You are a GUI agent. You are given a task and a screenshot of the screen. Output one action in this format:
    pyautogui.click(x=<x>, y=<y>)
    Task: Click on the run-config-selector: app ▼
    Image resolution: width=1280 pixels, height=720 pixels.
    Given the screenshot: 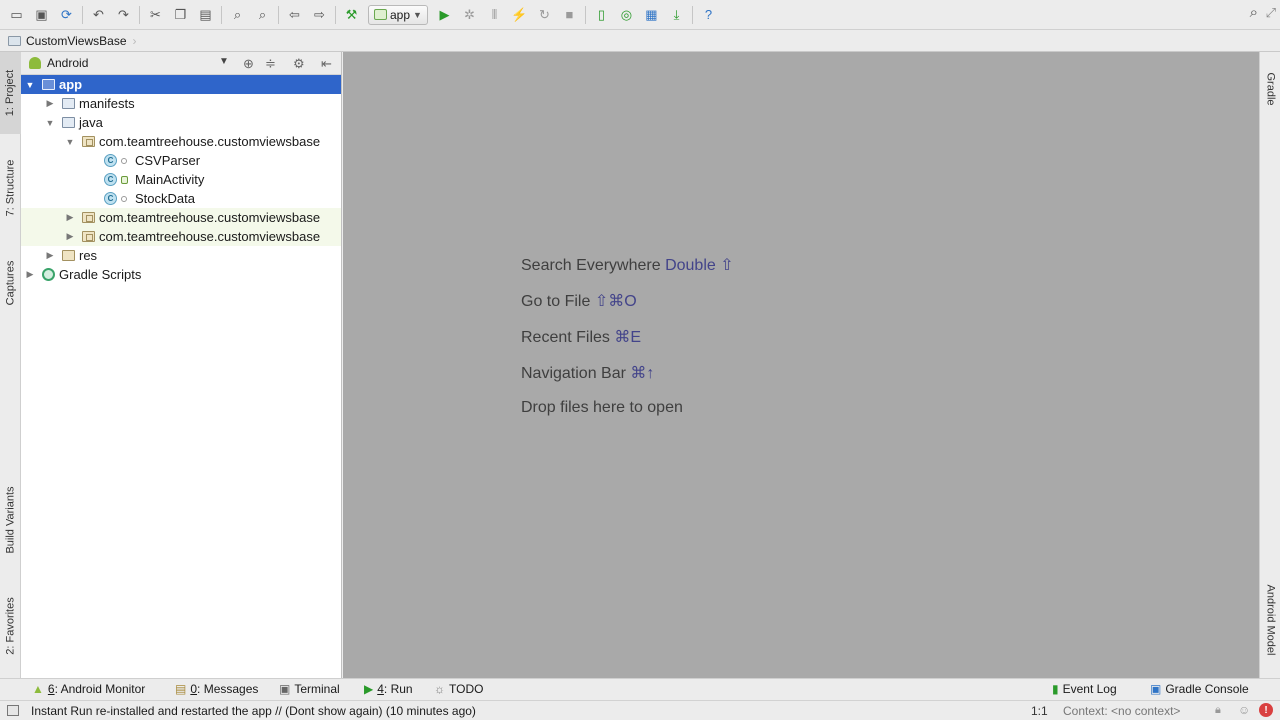 What is the action you would take?
    pyautogui.click(x=398, y=14)
    